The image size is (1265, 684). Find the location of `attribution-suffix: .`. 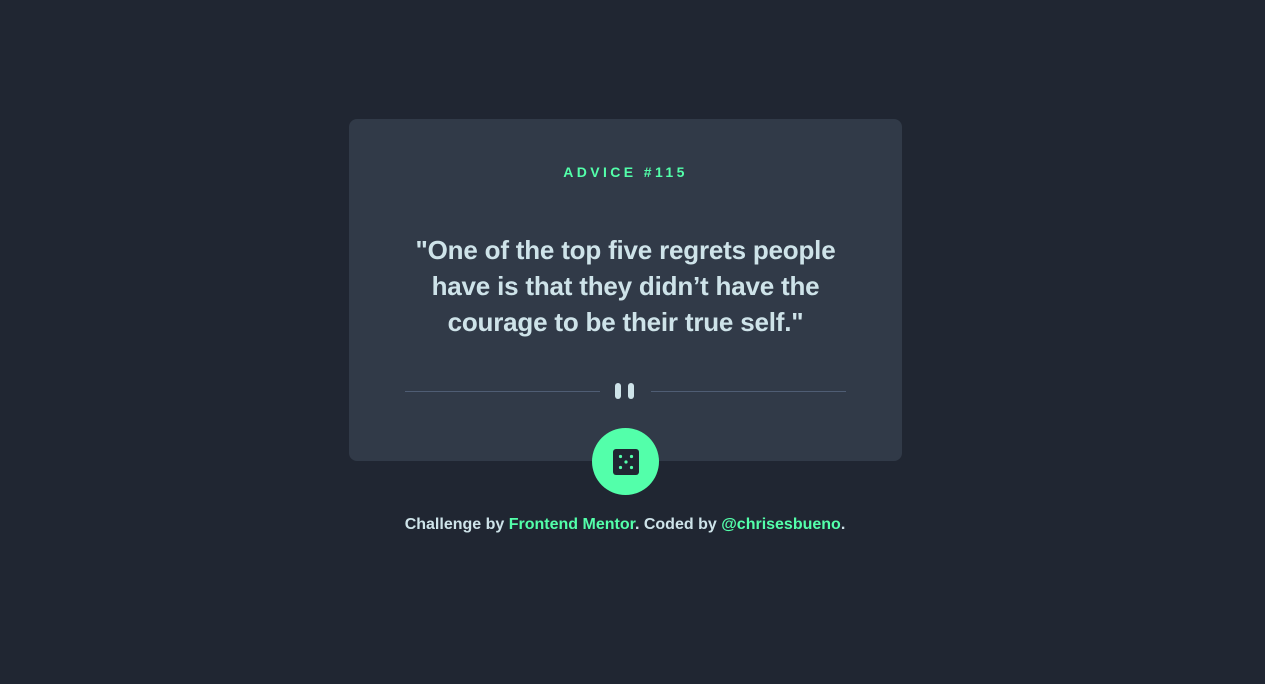

attribution-suffix: . is located at coordinates (843, 524).